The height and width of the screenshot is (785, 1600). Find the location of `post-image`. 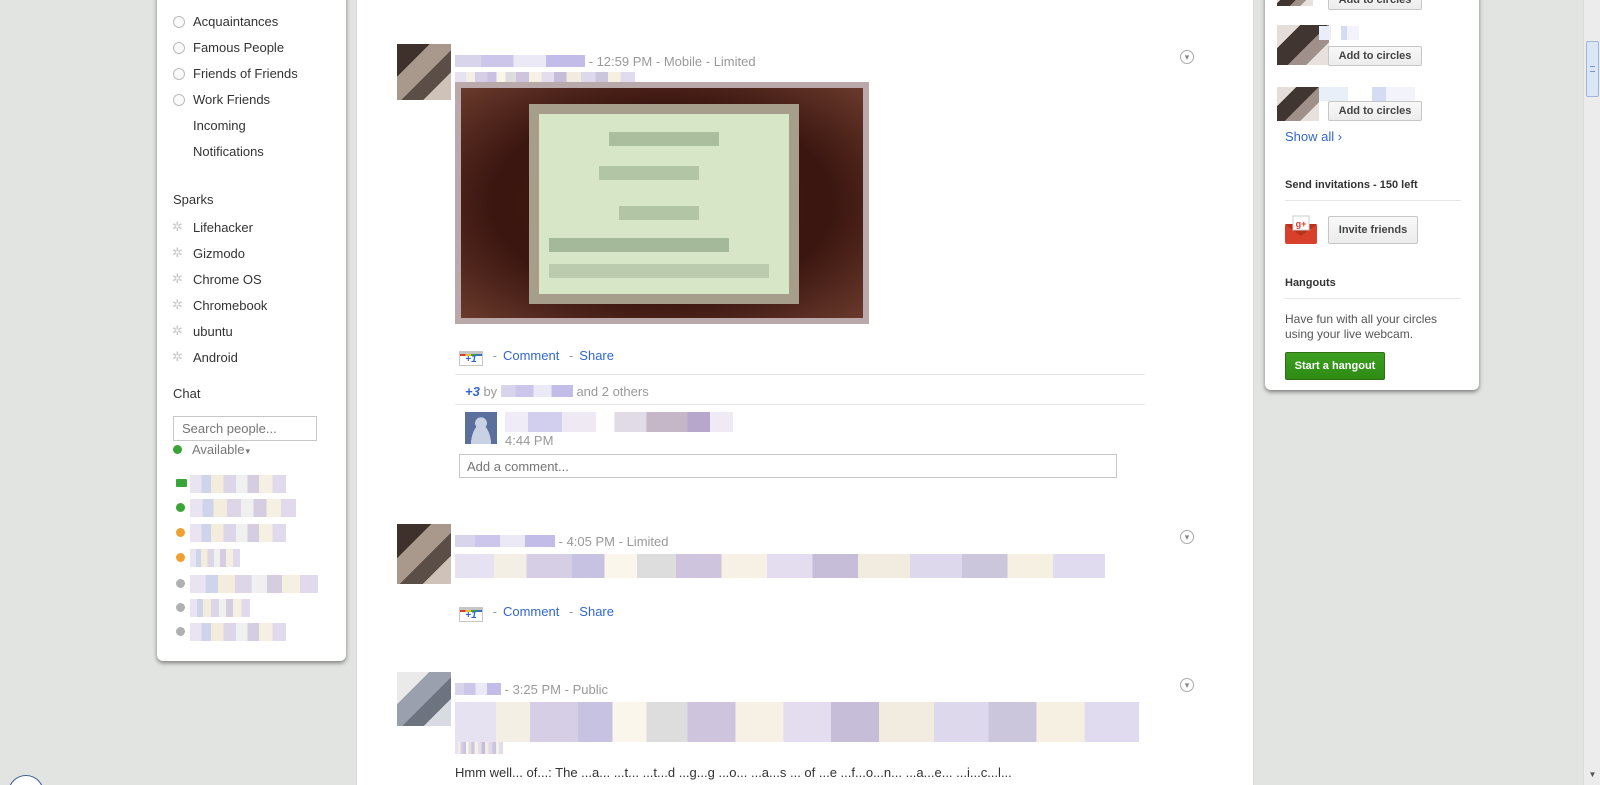

post-image is located at coordinates (662, 203).